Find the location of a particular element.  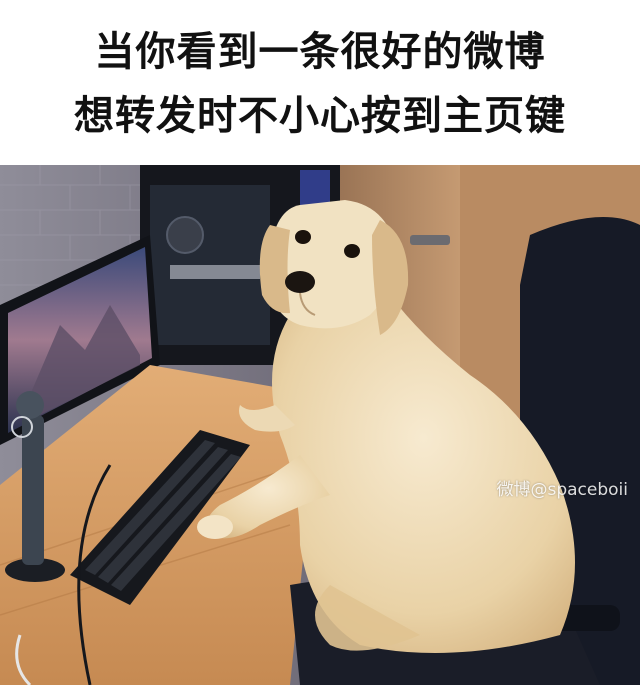

pc-fan is located at coordinates (185, 235).